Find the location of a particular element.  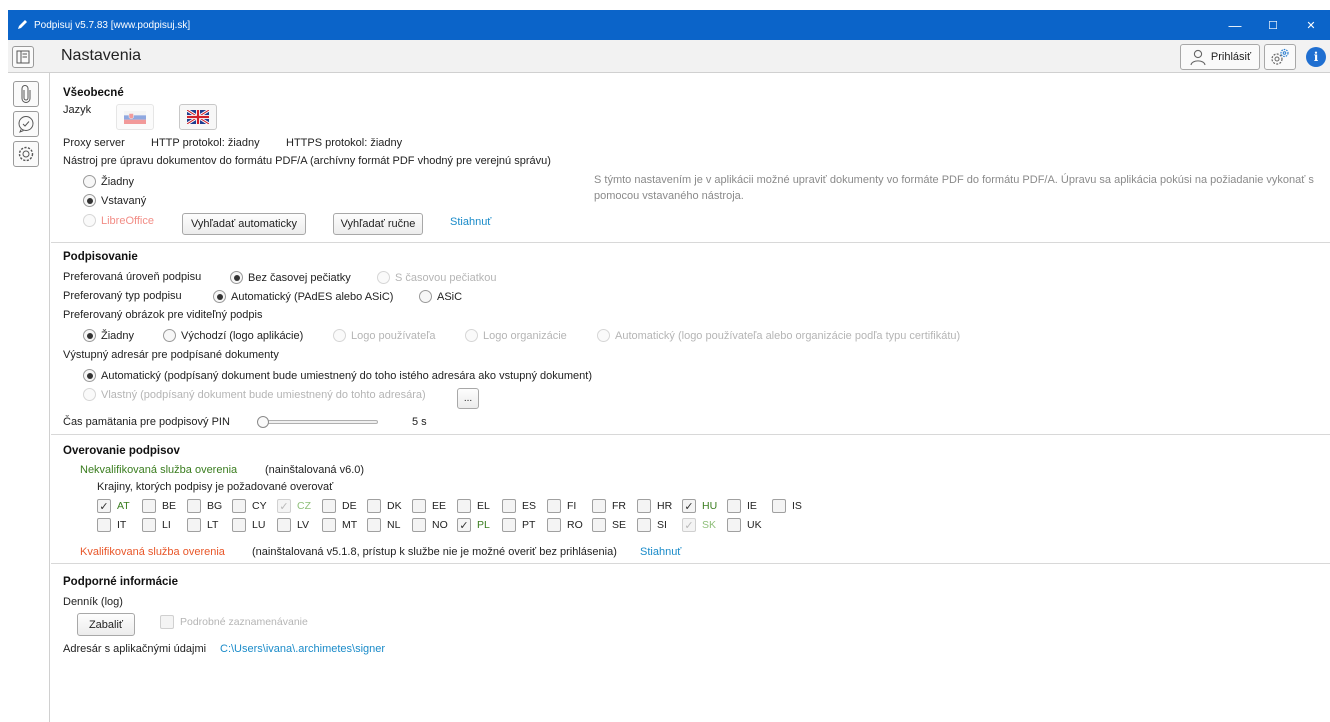

level-option-no-timestamp: Bez časovej pečiatky is located at coordinates (290, 277).